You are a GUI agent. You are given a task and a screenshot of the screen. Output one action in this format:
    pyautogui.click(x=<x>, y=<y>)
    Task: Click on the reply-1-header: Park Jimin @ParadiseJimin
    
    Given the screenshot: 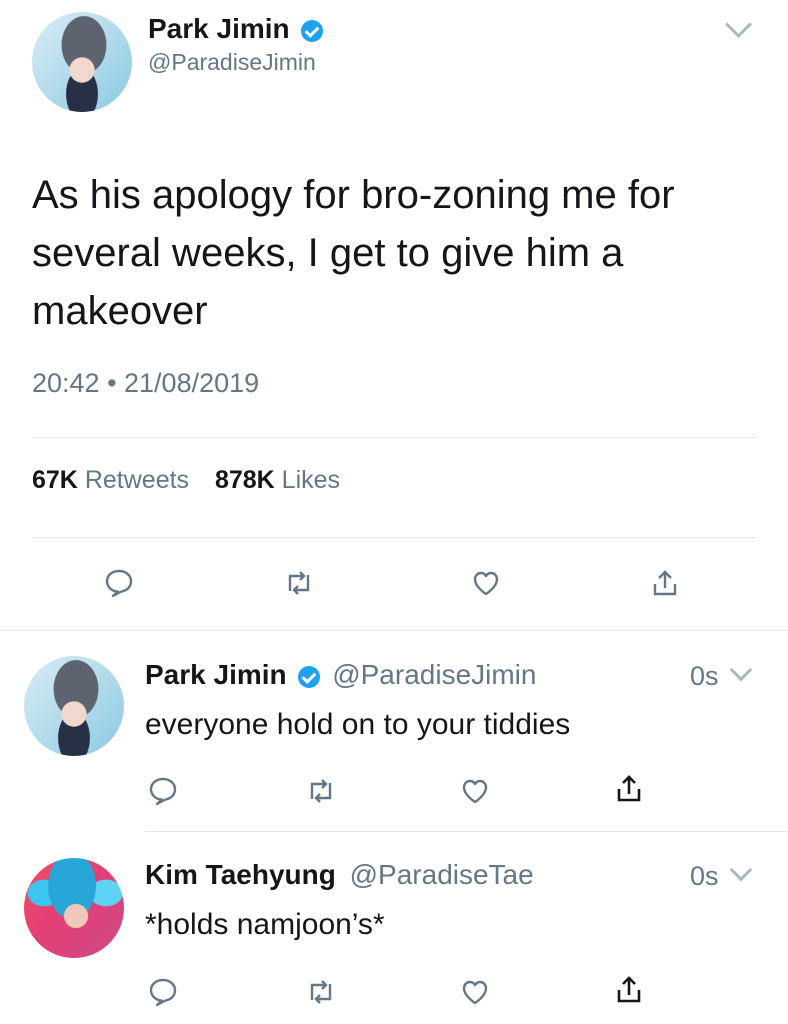 What is the action you would take?
    pyautogui.click(x=340, y=675)
    